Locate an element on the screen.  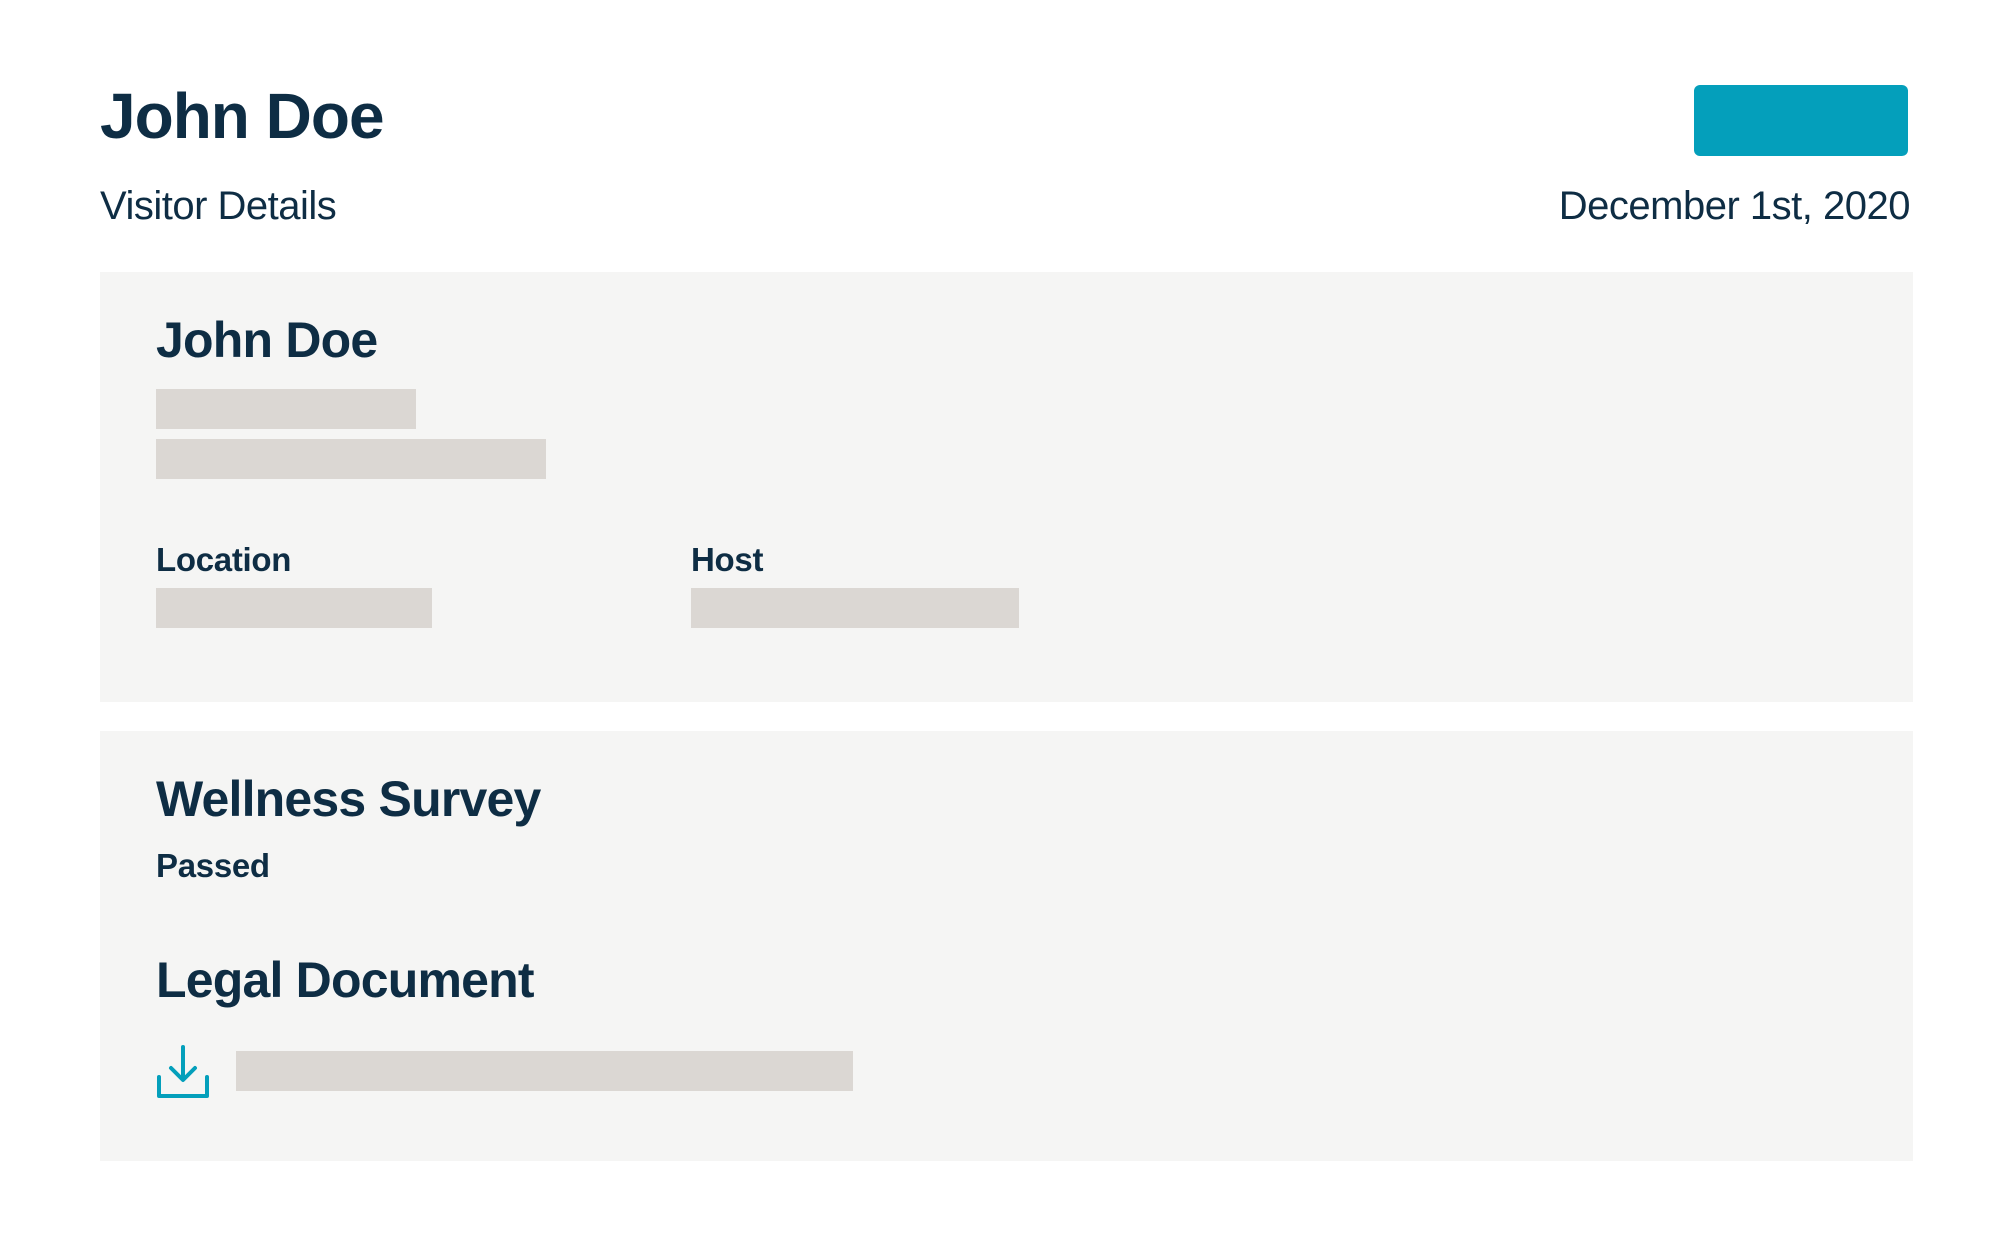
wellness-survey-heading: Wellness Survey is located at coordinates (348, 799).